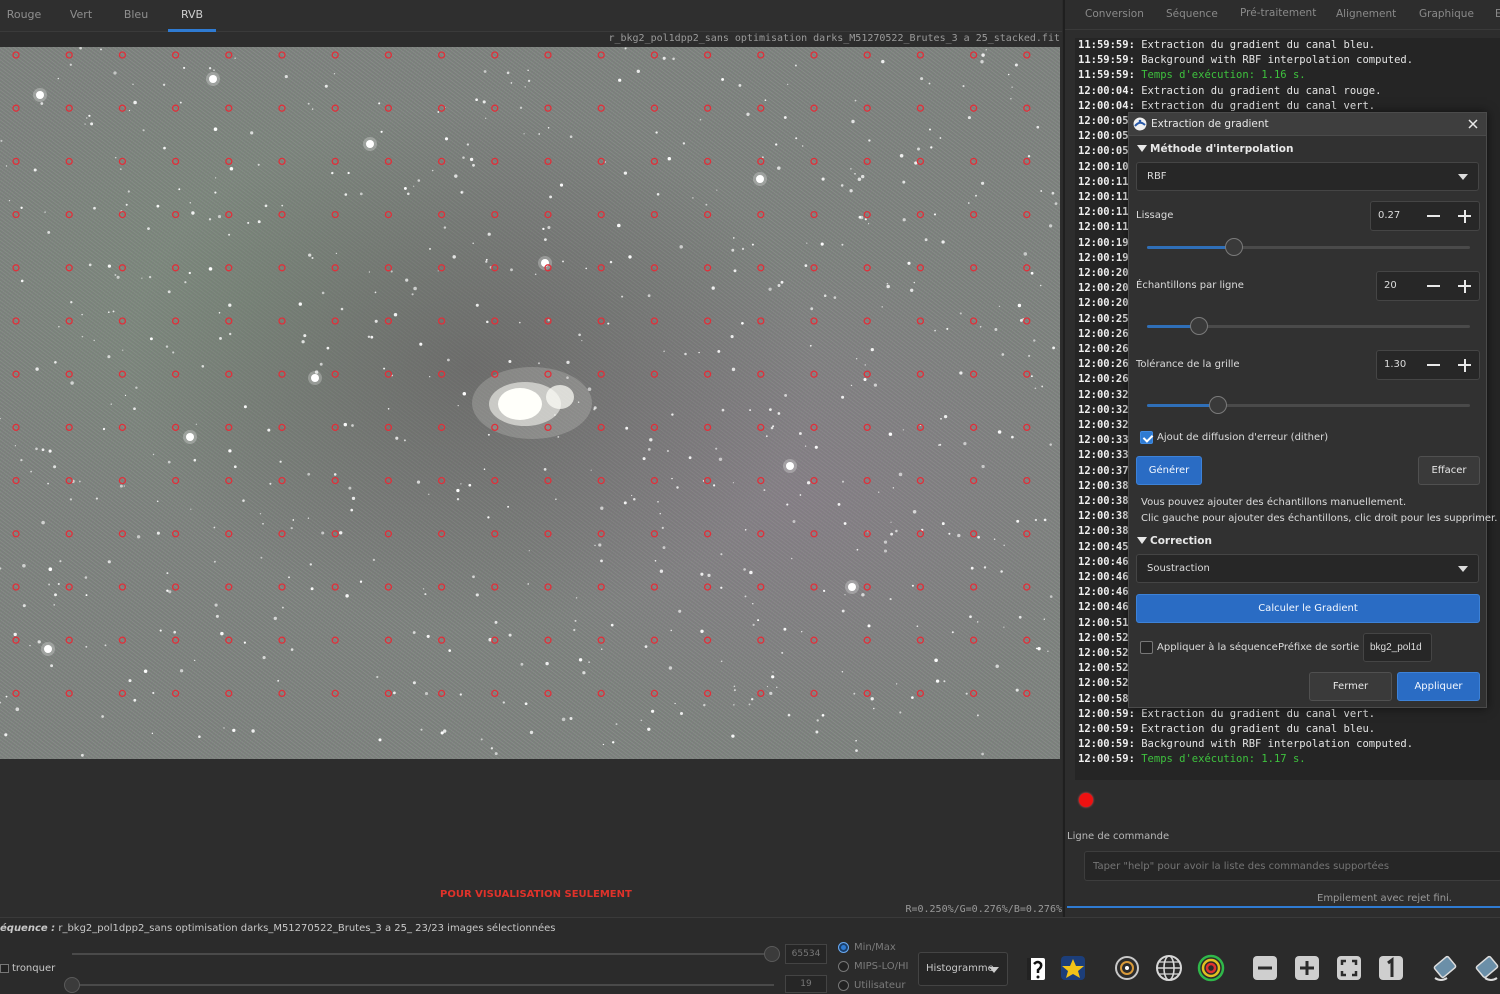  What do you see at coordinates (843, 947) in the screenshot?
I see `mode-minmax-radio` at bounding box center [843, 947].